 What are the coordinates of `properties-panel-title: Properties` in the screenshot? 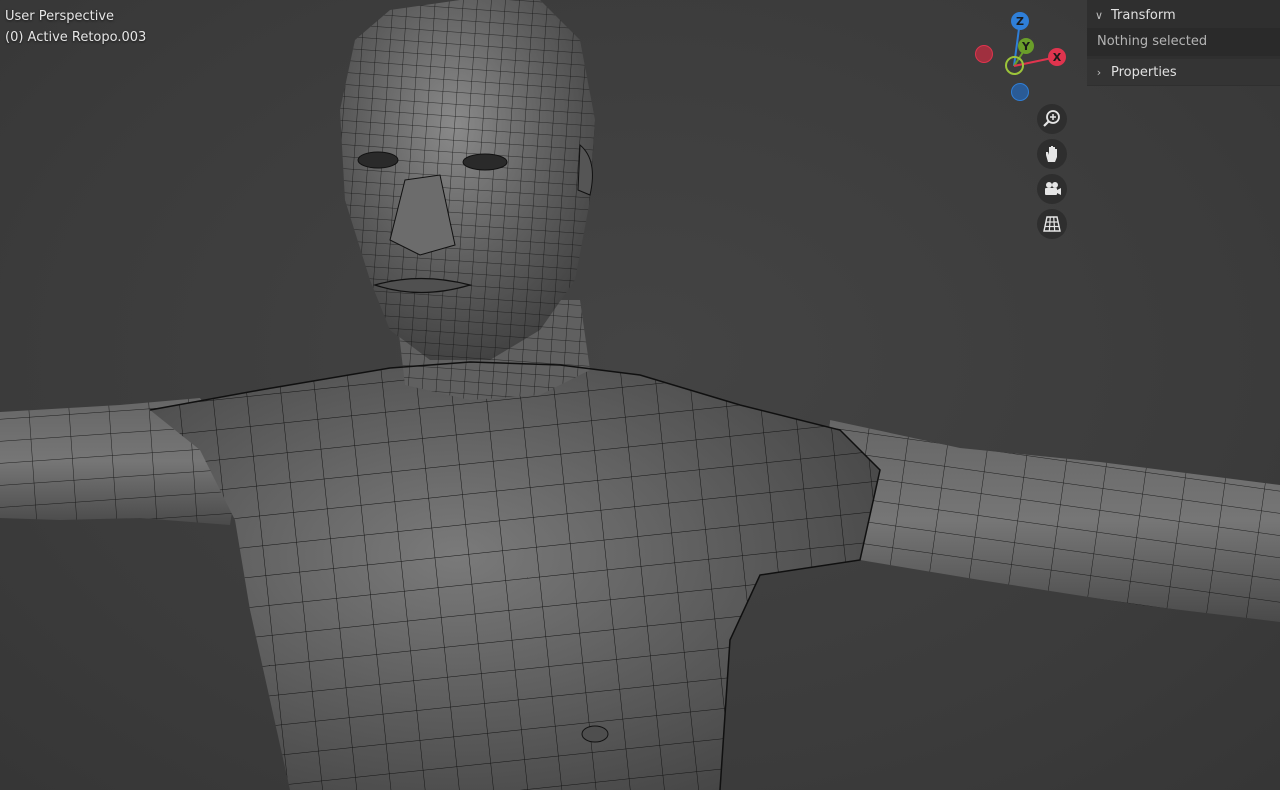 It's located at (1144, 72).